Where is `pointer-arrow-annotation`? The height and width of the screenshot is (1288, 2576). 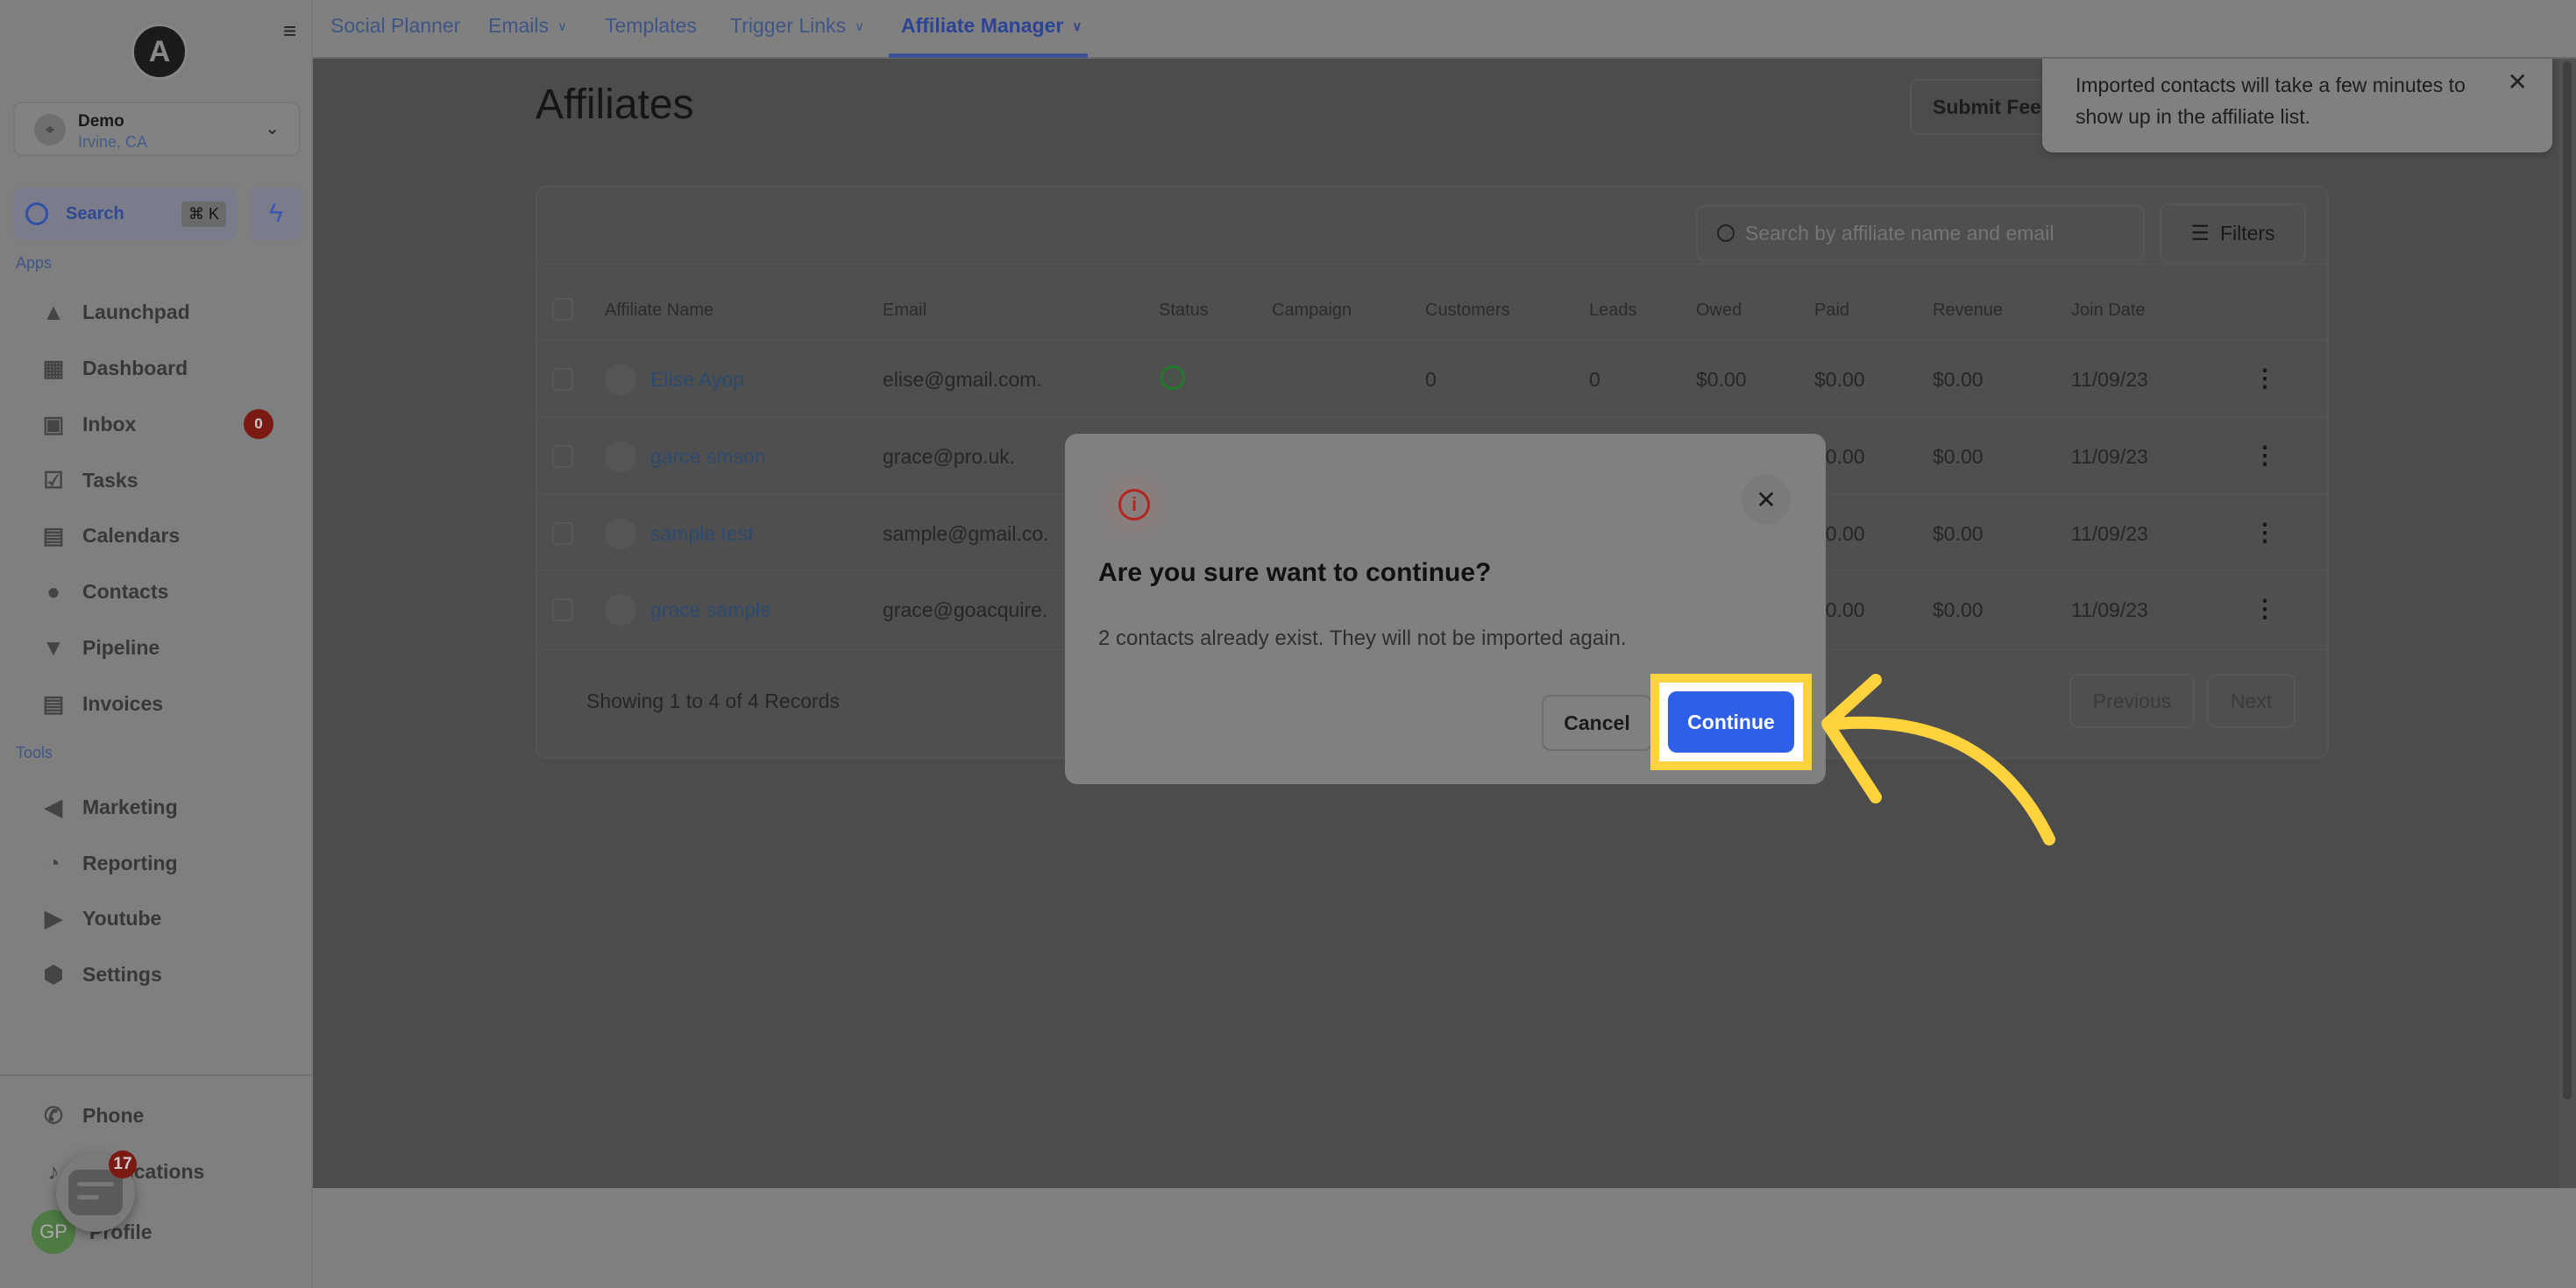 pointer-arrow-annotation is located at coordinates (1938, 760).